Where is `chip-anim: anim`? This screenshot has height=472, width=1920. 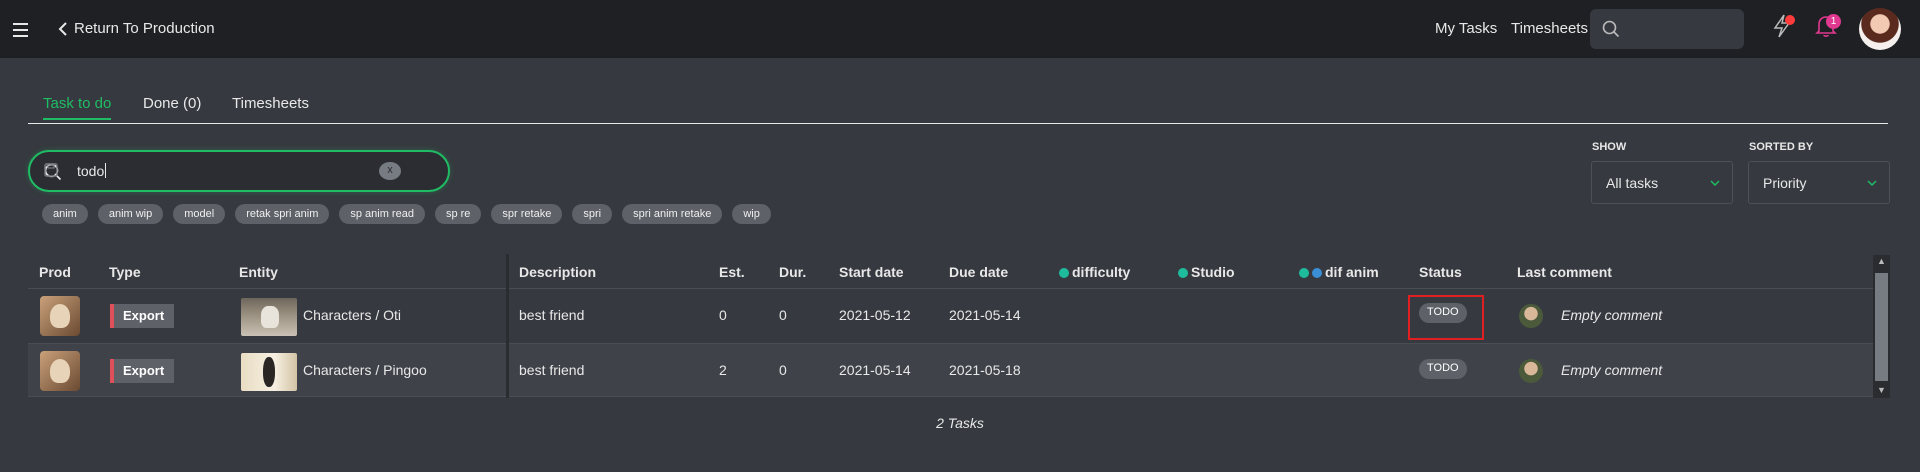
chip-anim: anim is located at coordinates (65, 214).